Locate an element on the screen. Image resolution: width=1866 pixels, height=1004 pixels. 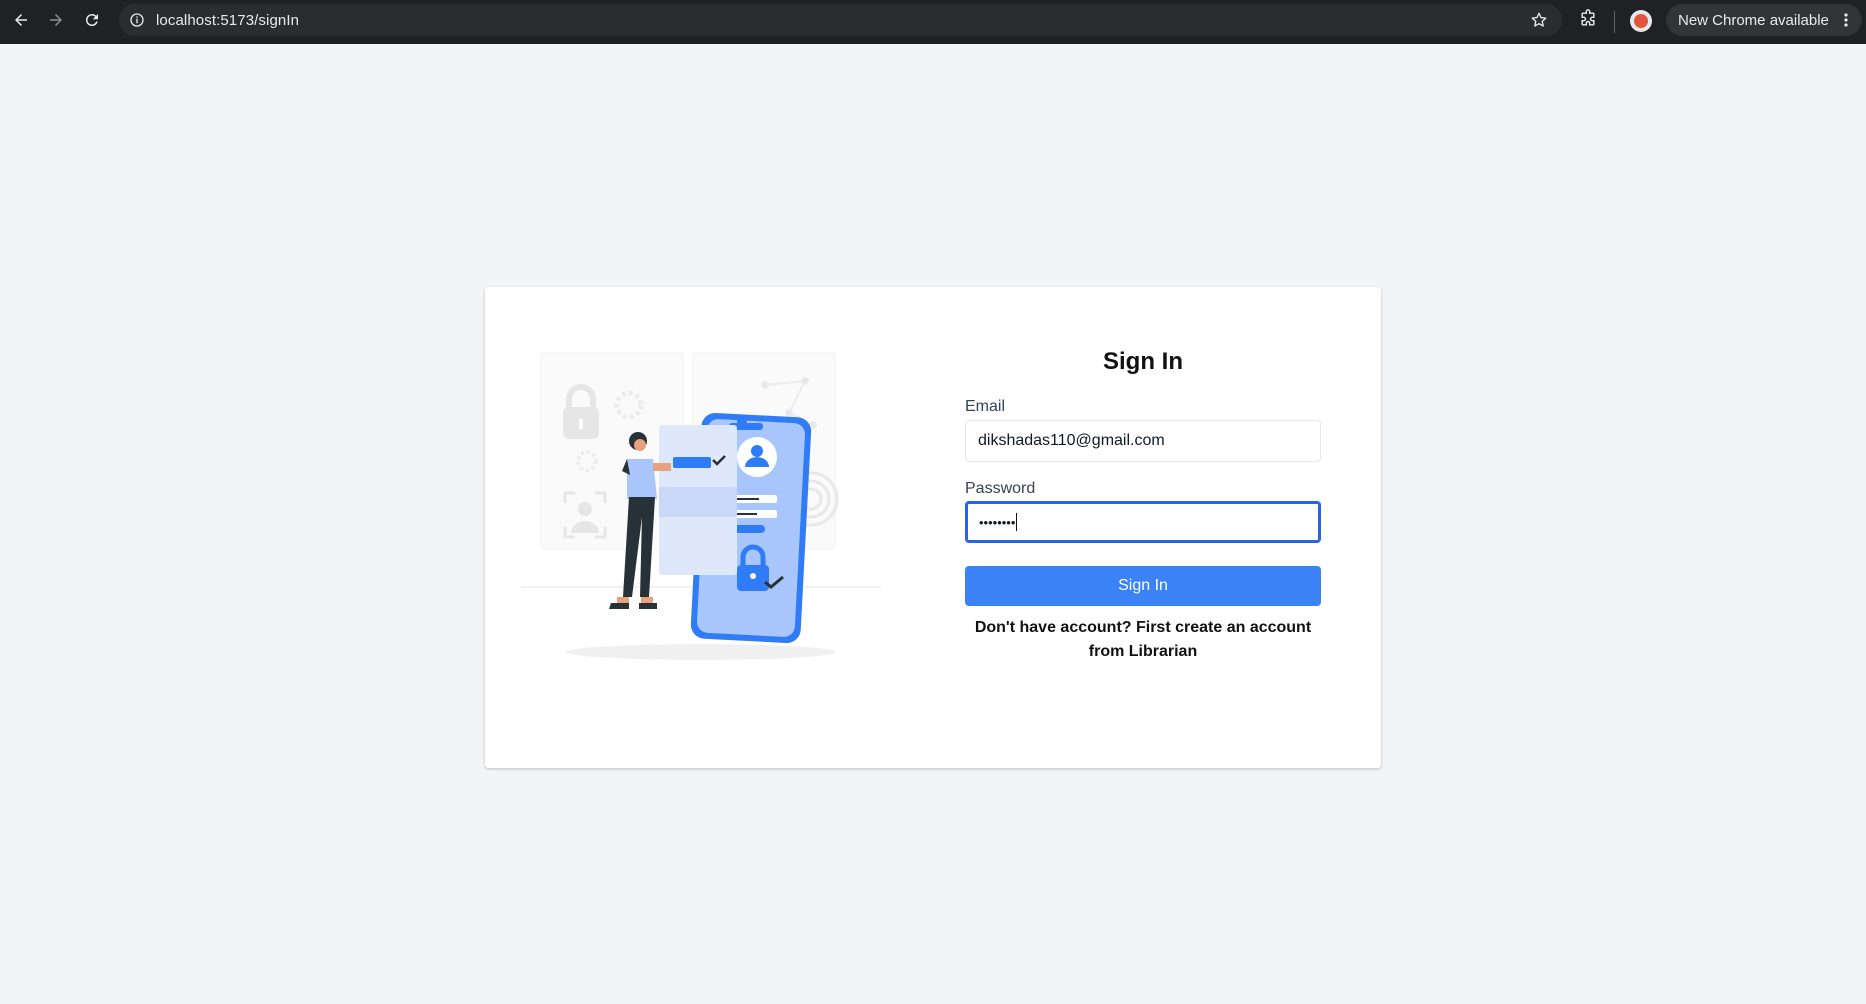
more-vert-icon is located at coordinates (1846, 20).